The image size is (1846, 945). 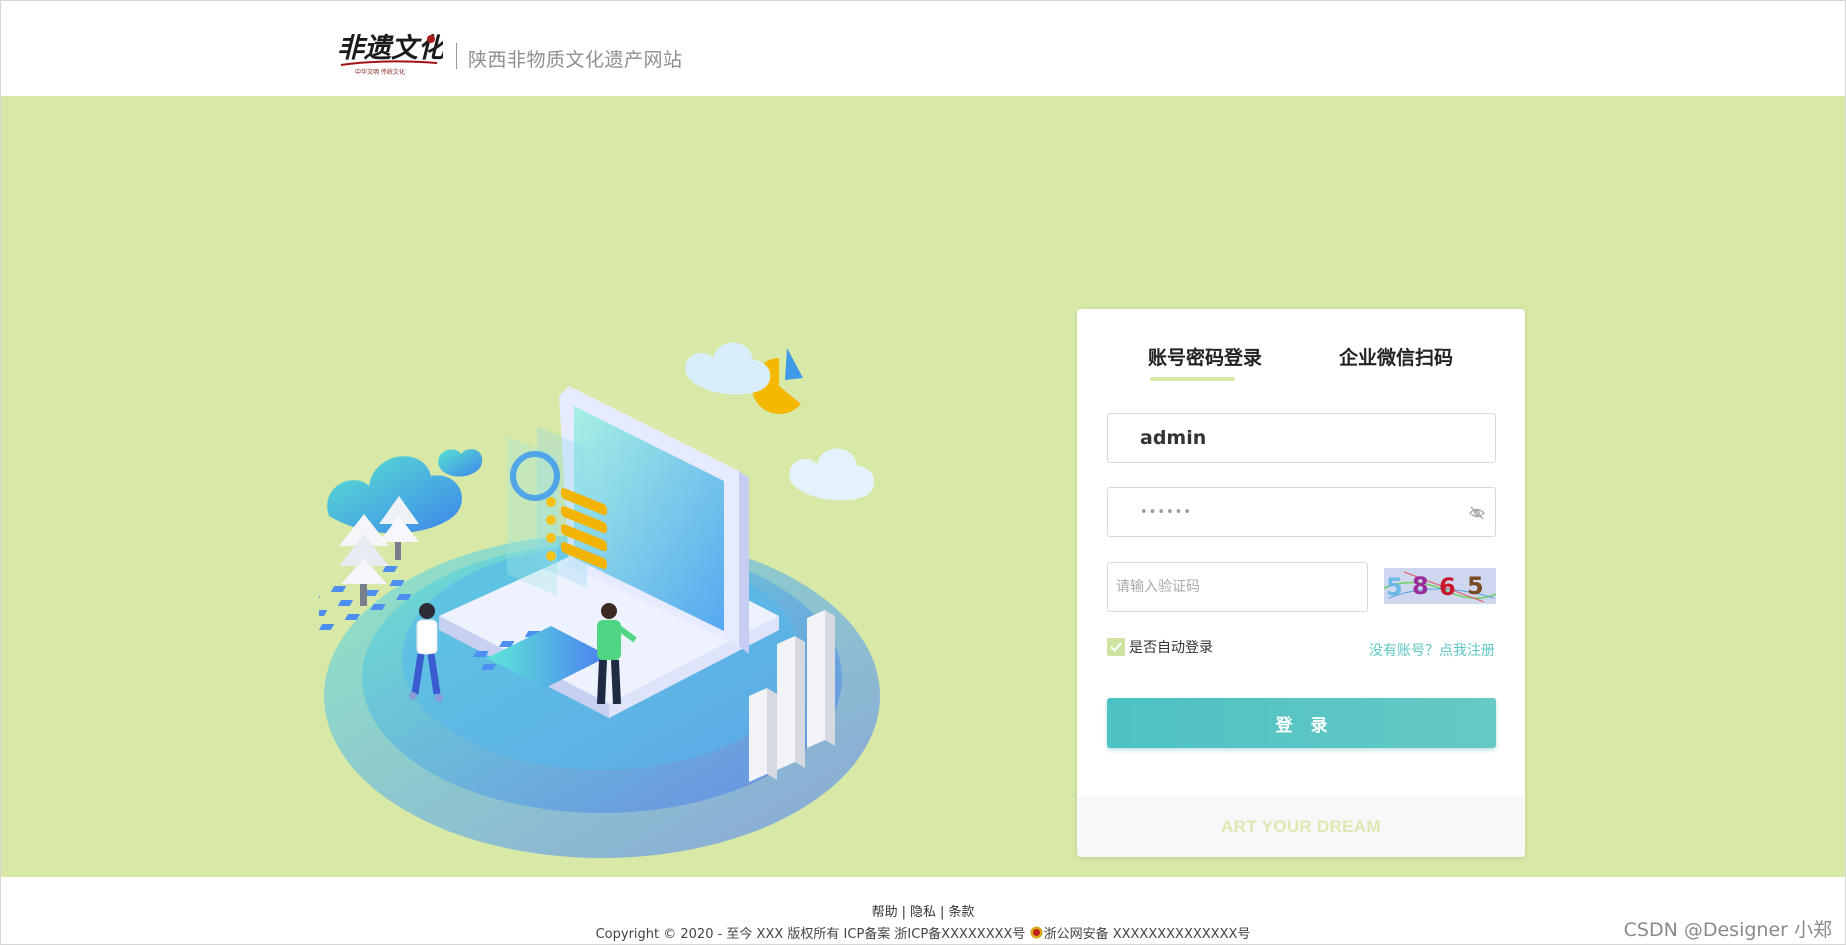 What do you see at coordinates (1147, 934) in the screenshot?
I see `police-record-text: 浙公网安备 XXXXXXXXXXXXXX号` at bounding box center [1147, 934].